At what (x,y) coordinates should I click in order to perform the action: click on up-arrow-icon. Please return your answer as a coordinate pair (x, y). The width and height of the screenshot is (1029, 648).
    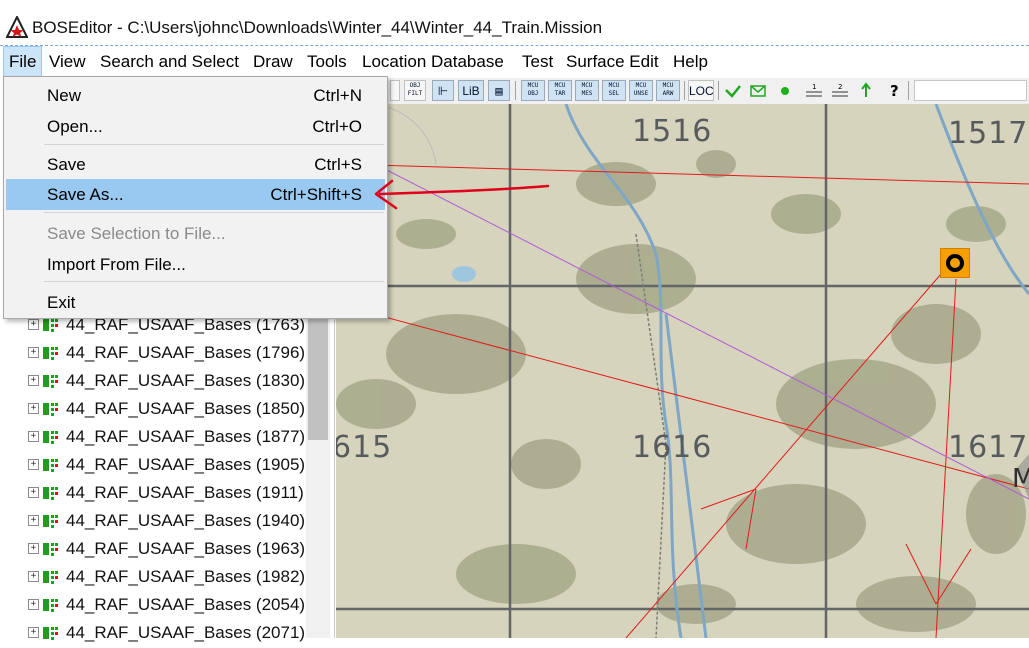
    Looking at the image, I should click on (866, 90).